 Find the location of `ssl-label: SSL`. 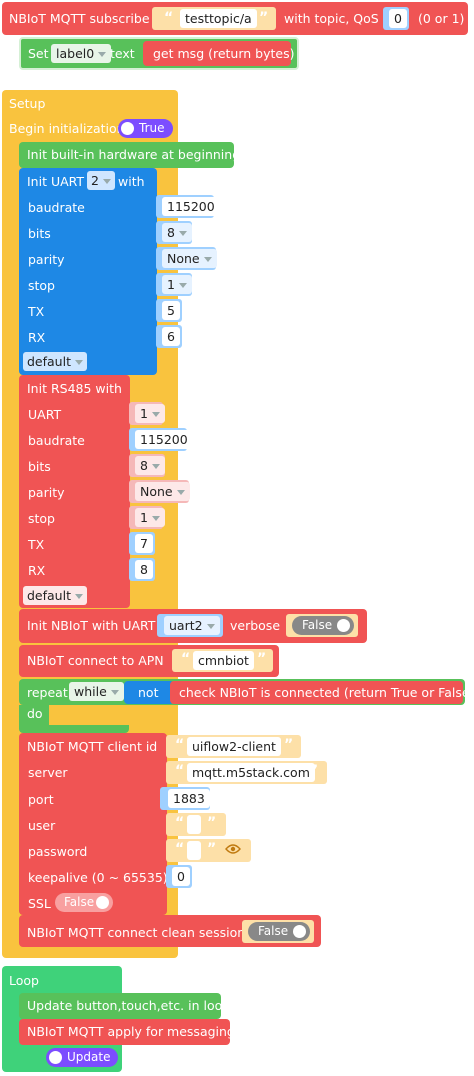

ssl-label: SSL is located at coordinates (39, 903).